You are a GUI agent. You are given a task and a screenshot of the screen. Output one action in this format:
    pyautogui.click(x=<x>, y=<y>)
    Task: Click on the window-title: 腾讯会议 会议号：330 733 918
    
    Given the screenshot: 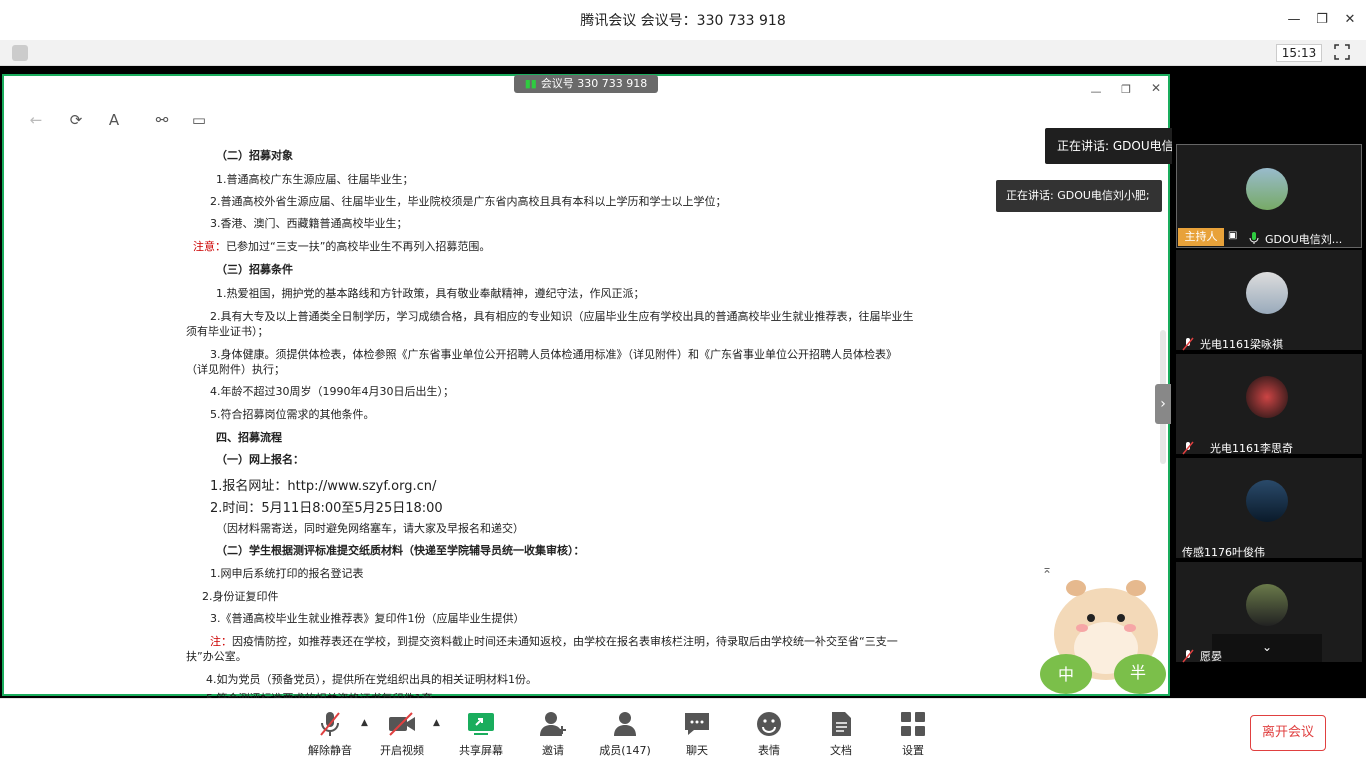 What is the action you would take?
    pyautogui.click(x=683, y=21)
    